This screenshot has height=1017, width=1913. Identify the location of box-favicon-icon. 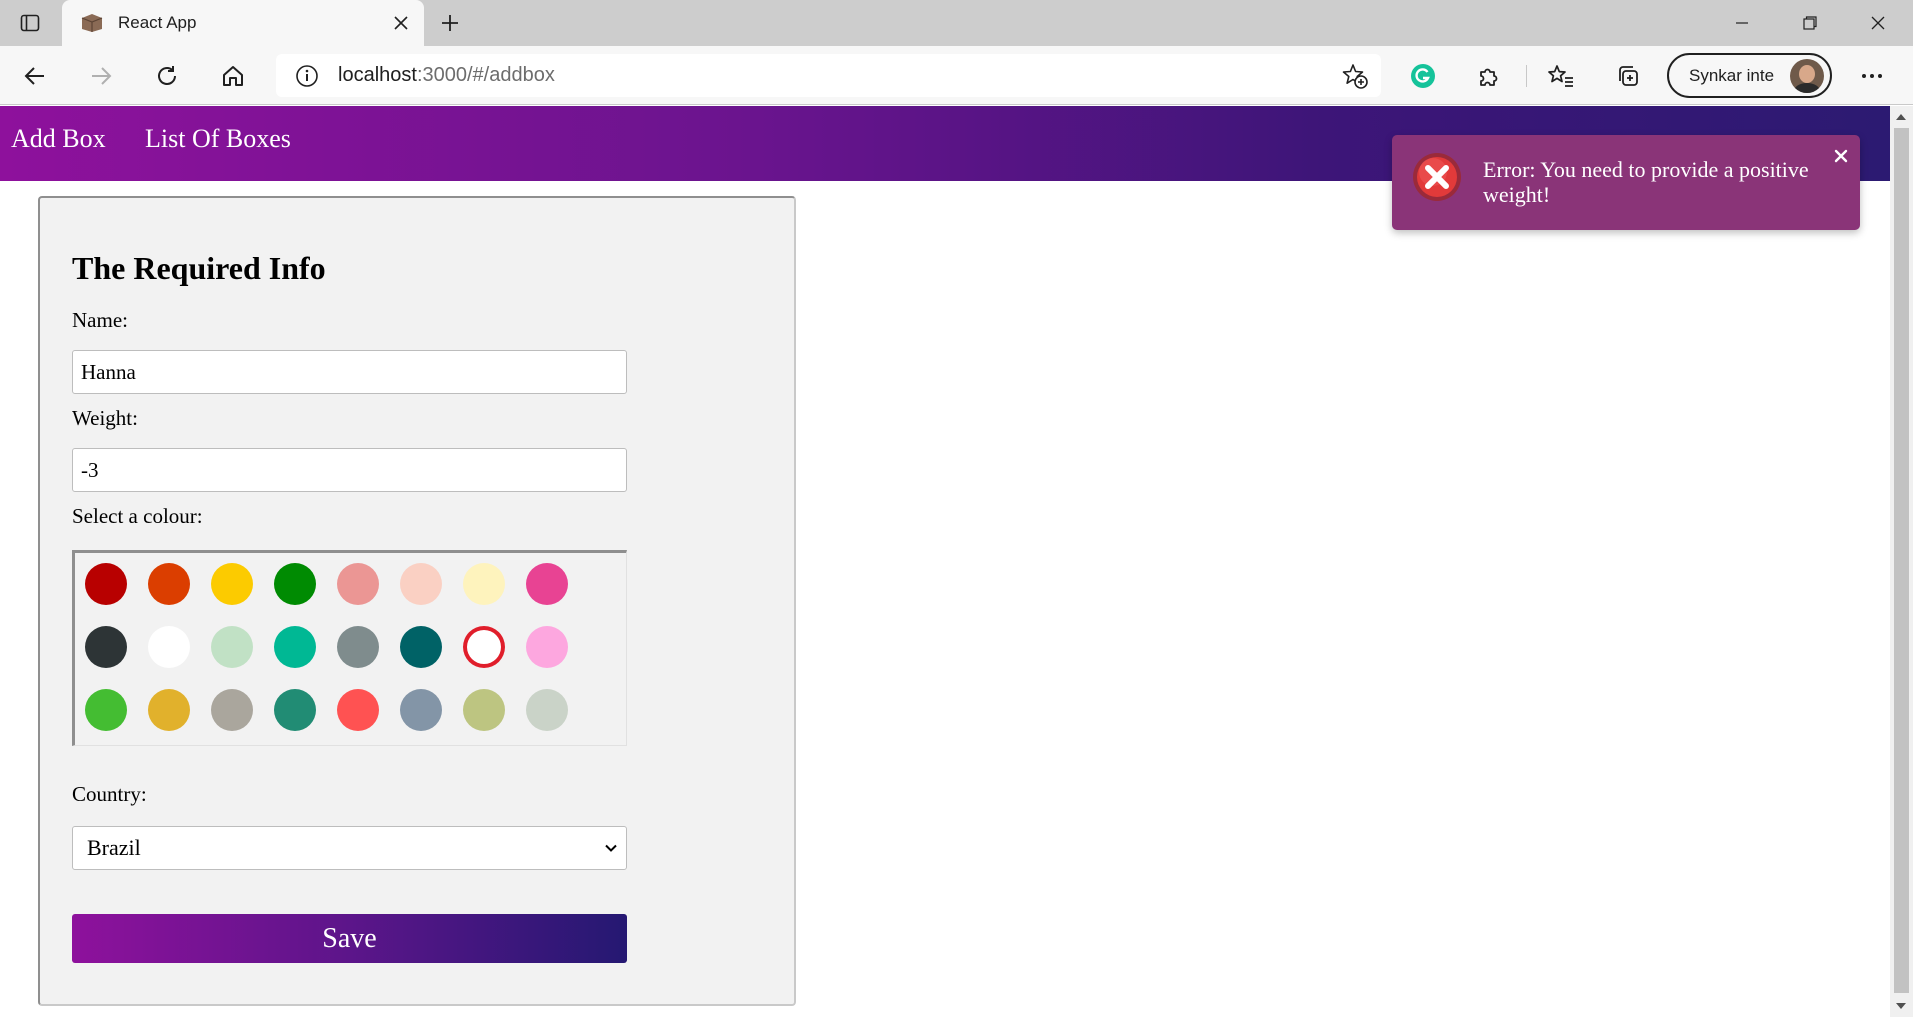
(92, 23).